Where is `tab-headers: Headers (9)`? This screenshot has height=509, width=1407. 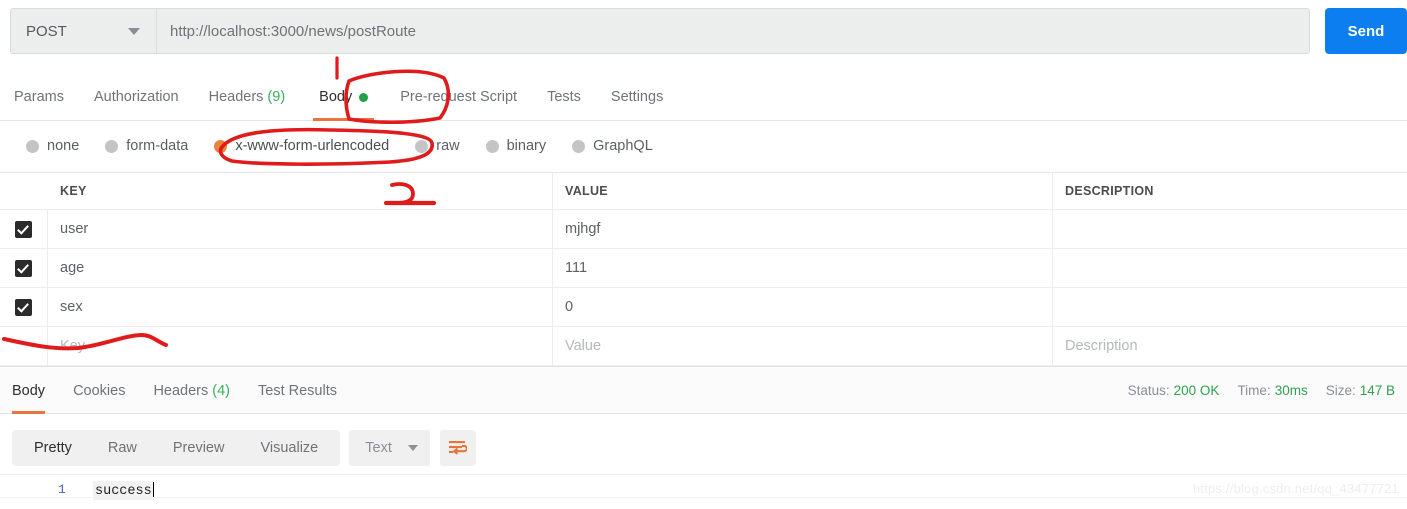 tab-headers: Headers (9) is located at coordinates (247, 97).